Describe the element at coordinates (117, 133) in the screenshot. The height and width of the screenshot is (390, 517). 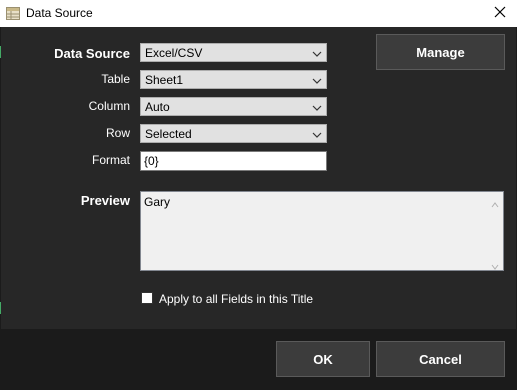
I see `row-label: Row` at that location.